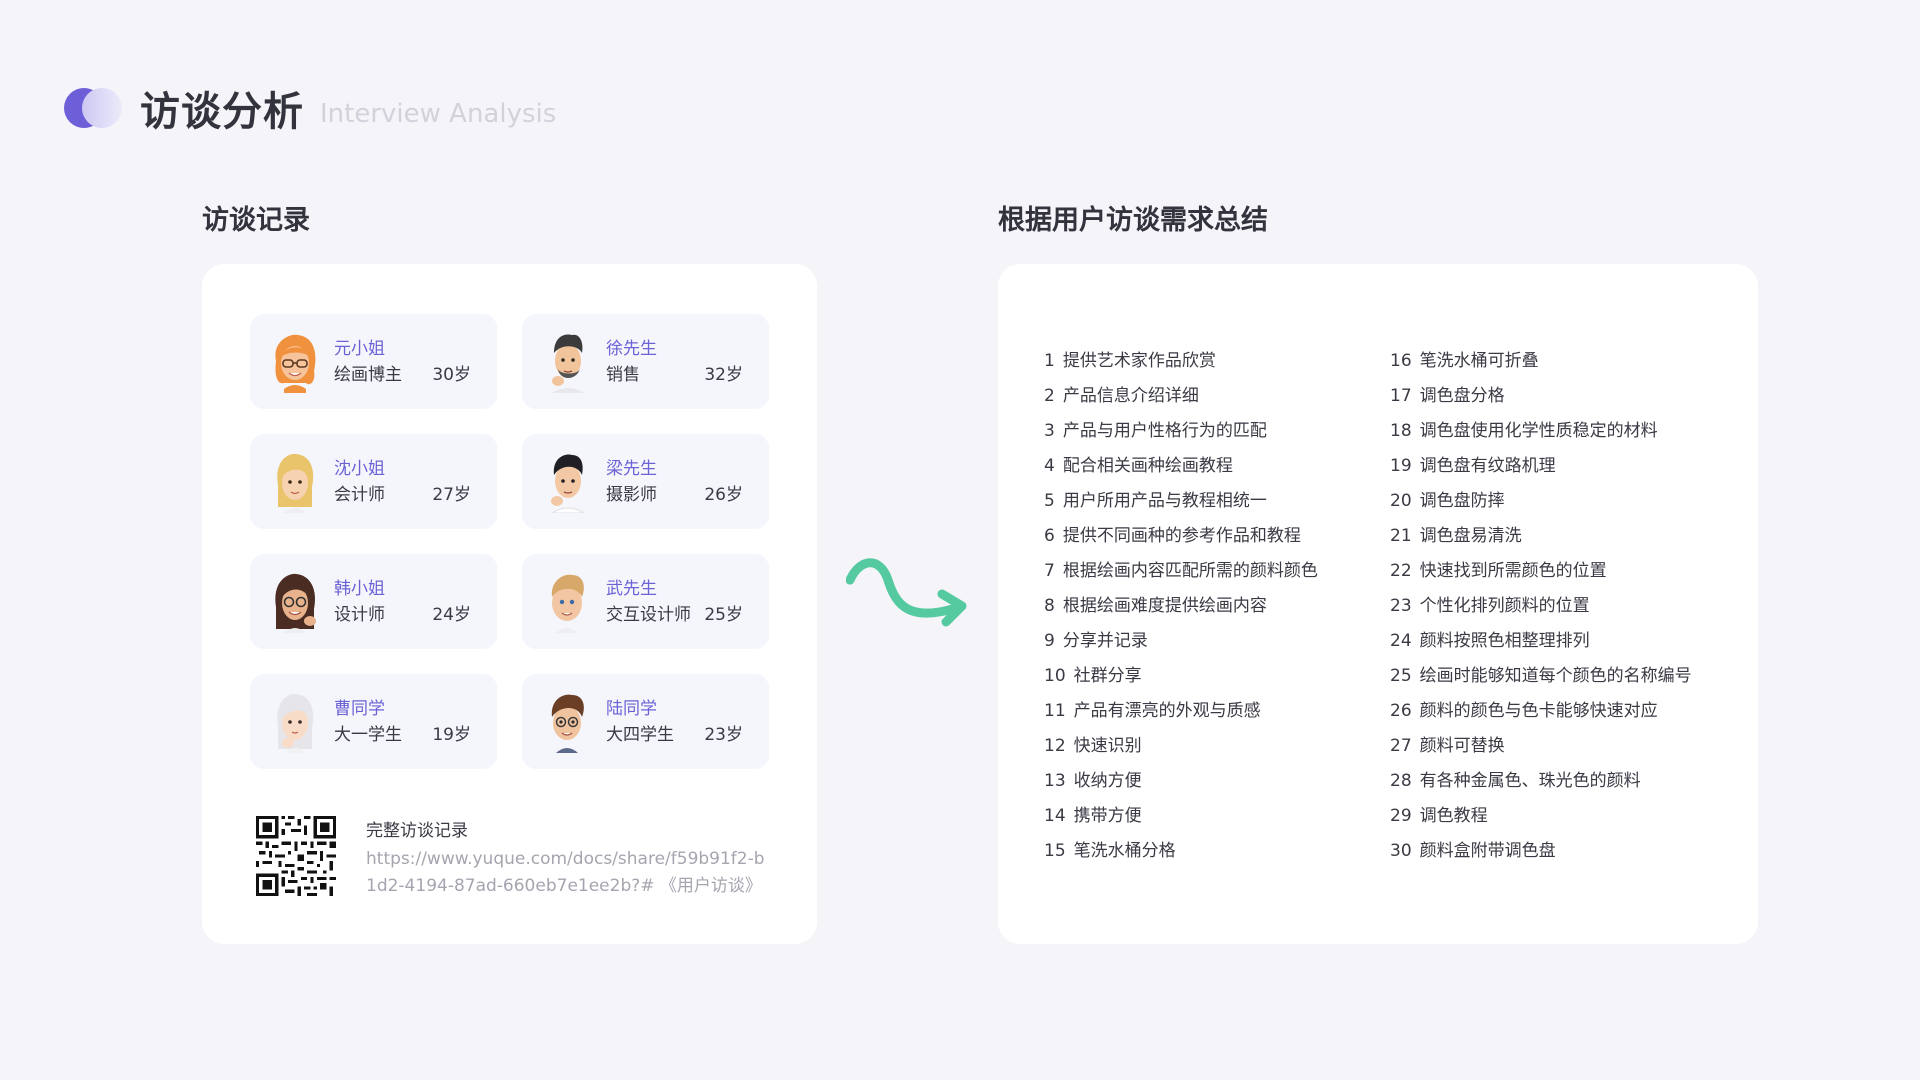 The image size is (1920, 1080). I want to click on person-meta: 绘画博主 30岁, so click(402, 375).